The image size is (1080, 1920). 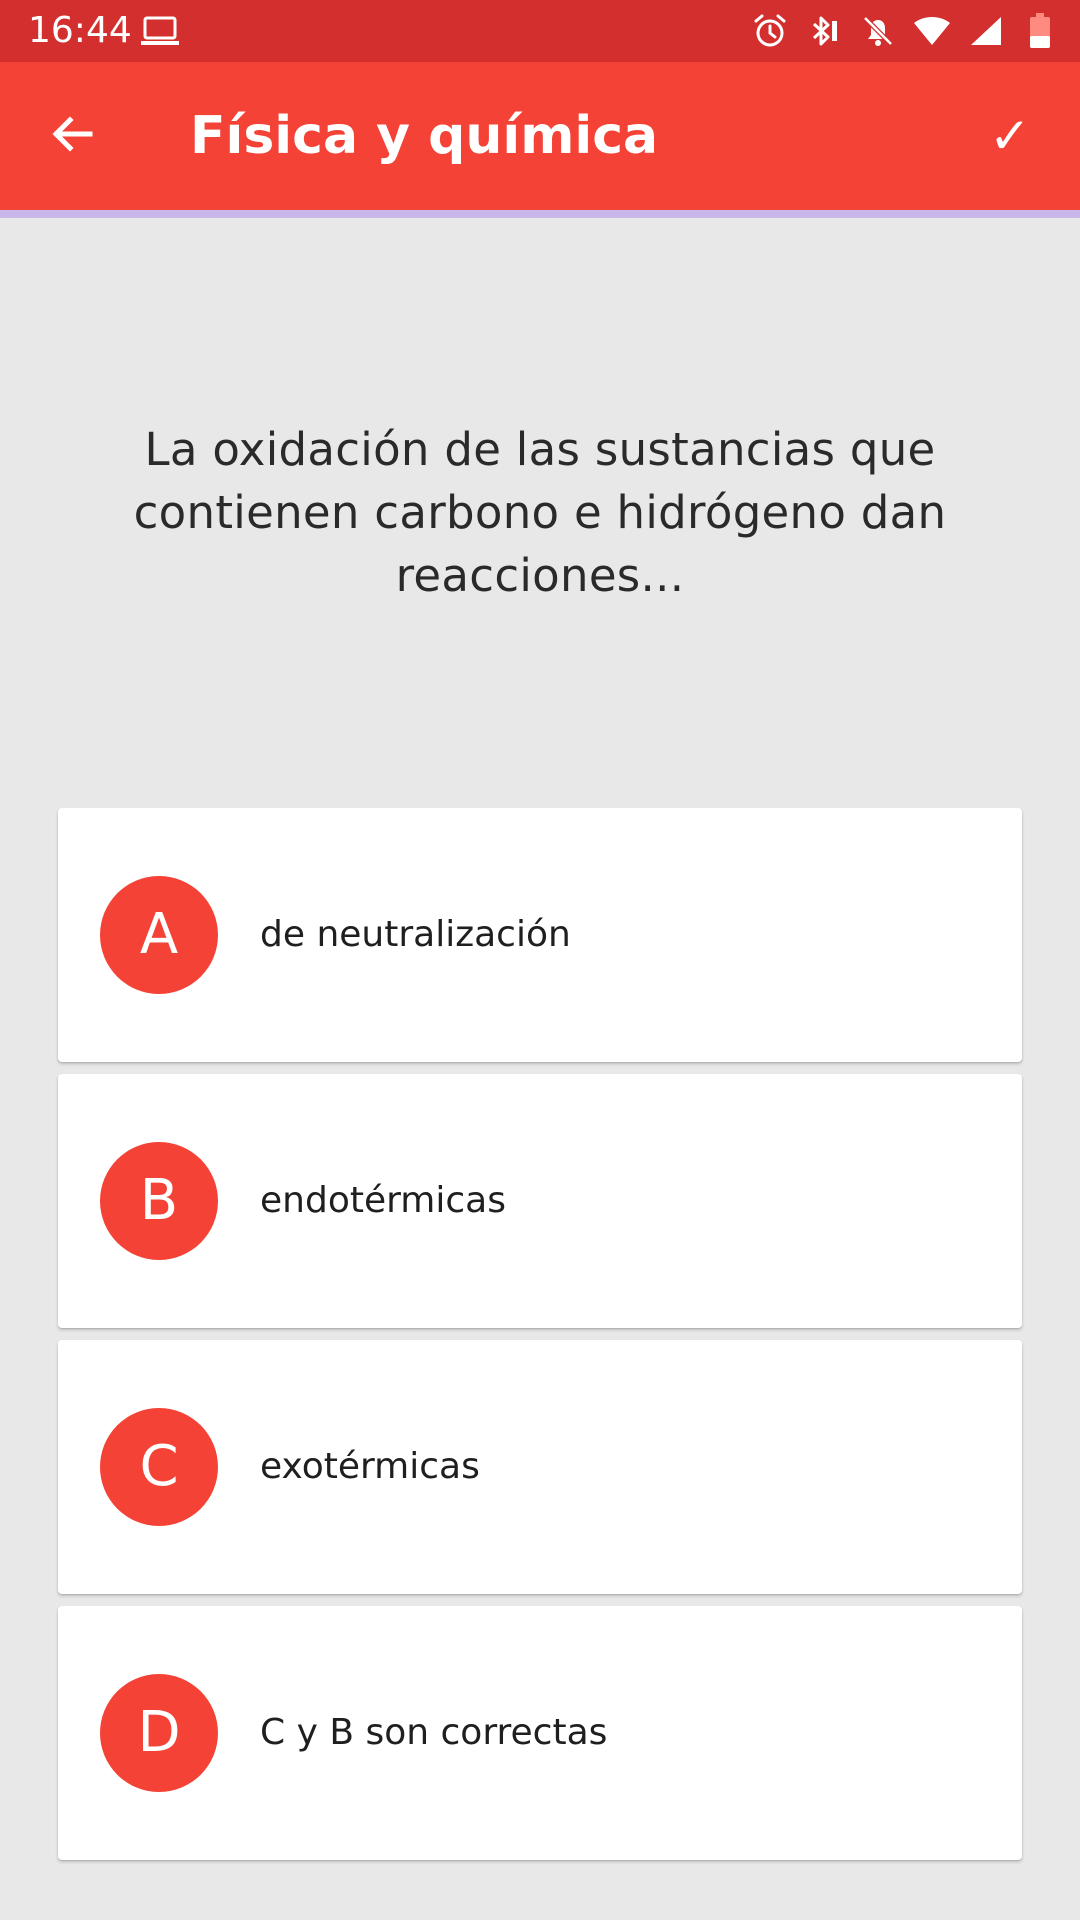 What do you see at coordinates (540, 1201) in the screenshot?
I see `answer-option-b: B endotérmicas` at bounding box center [540, 1201].